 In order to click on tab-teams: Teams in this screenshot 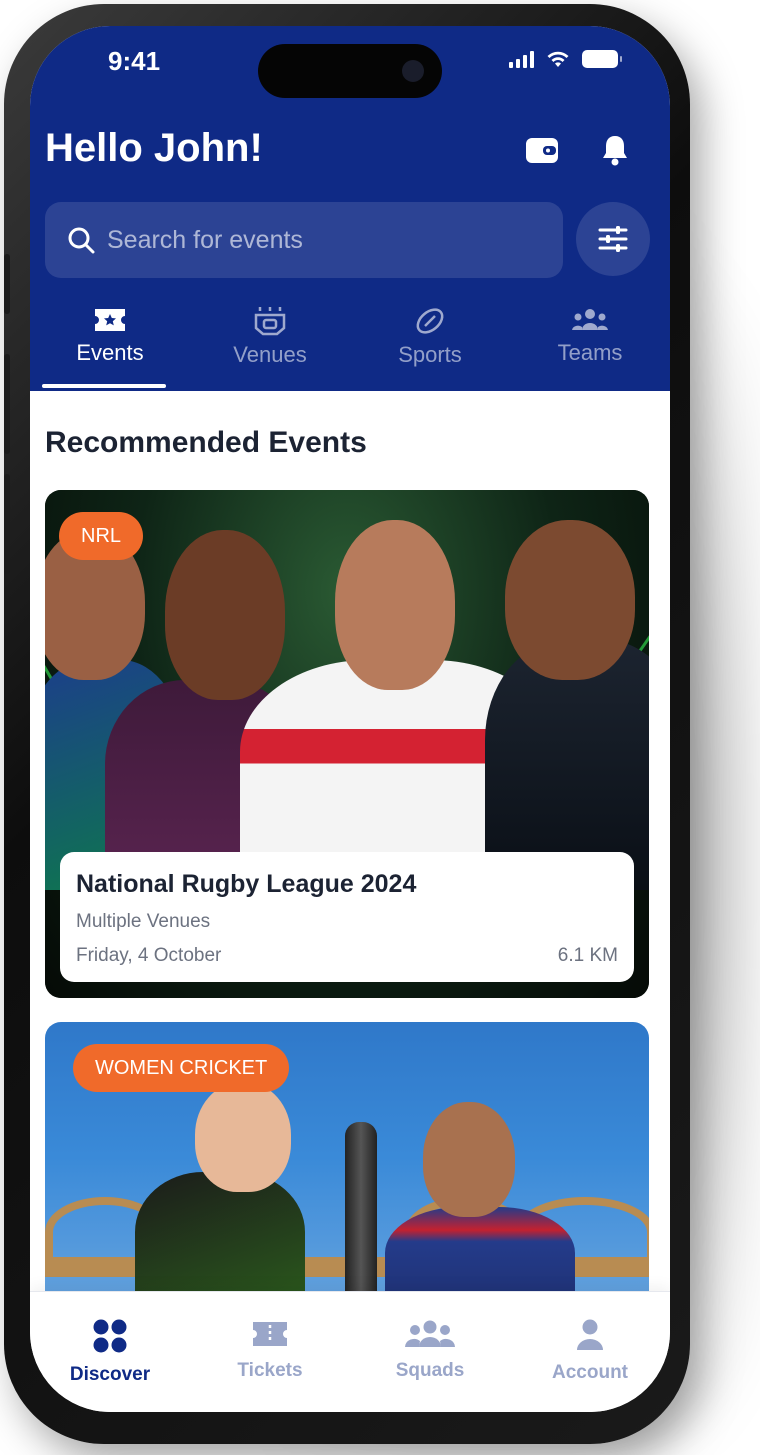, I will do `click(590, 344)`.